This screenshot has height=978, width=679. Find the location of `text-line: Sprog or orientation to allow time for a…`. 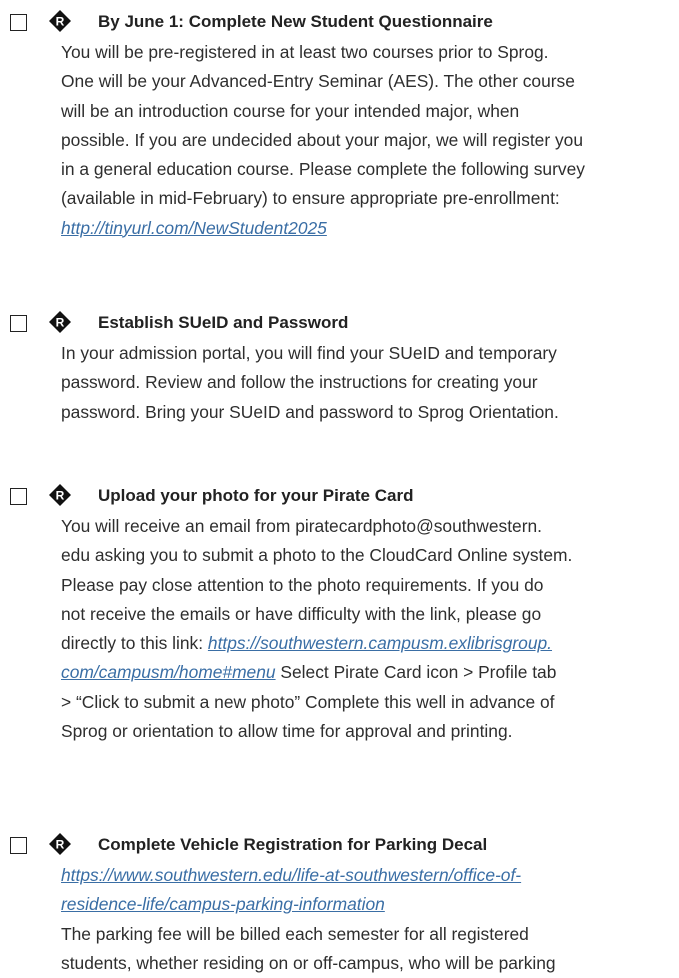

text-line: Sprog or orientation to allow time for a… is located at coordinates (366, 731).